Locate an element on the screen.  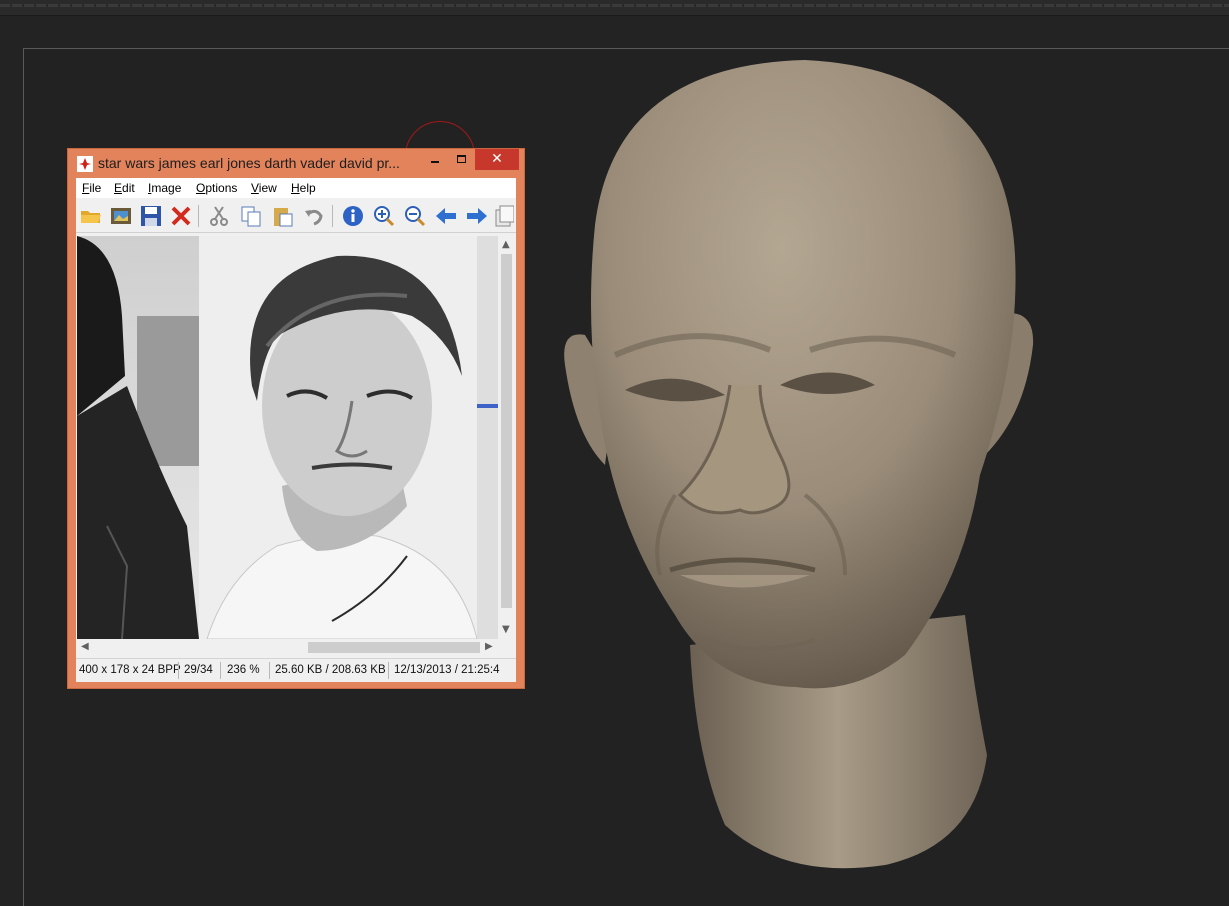
horizontal-scrollbar: ◀ ▶ is located at coordinates (287, 647).